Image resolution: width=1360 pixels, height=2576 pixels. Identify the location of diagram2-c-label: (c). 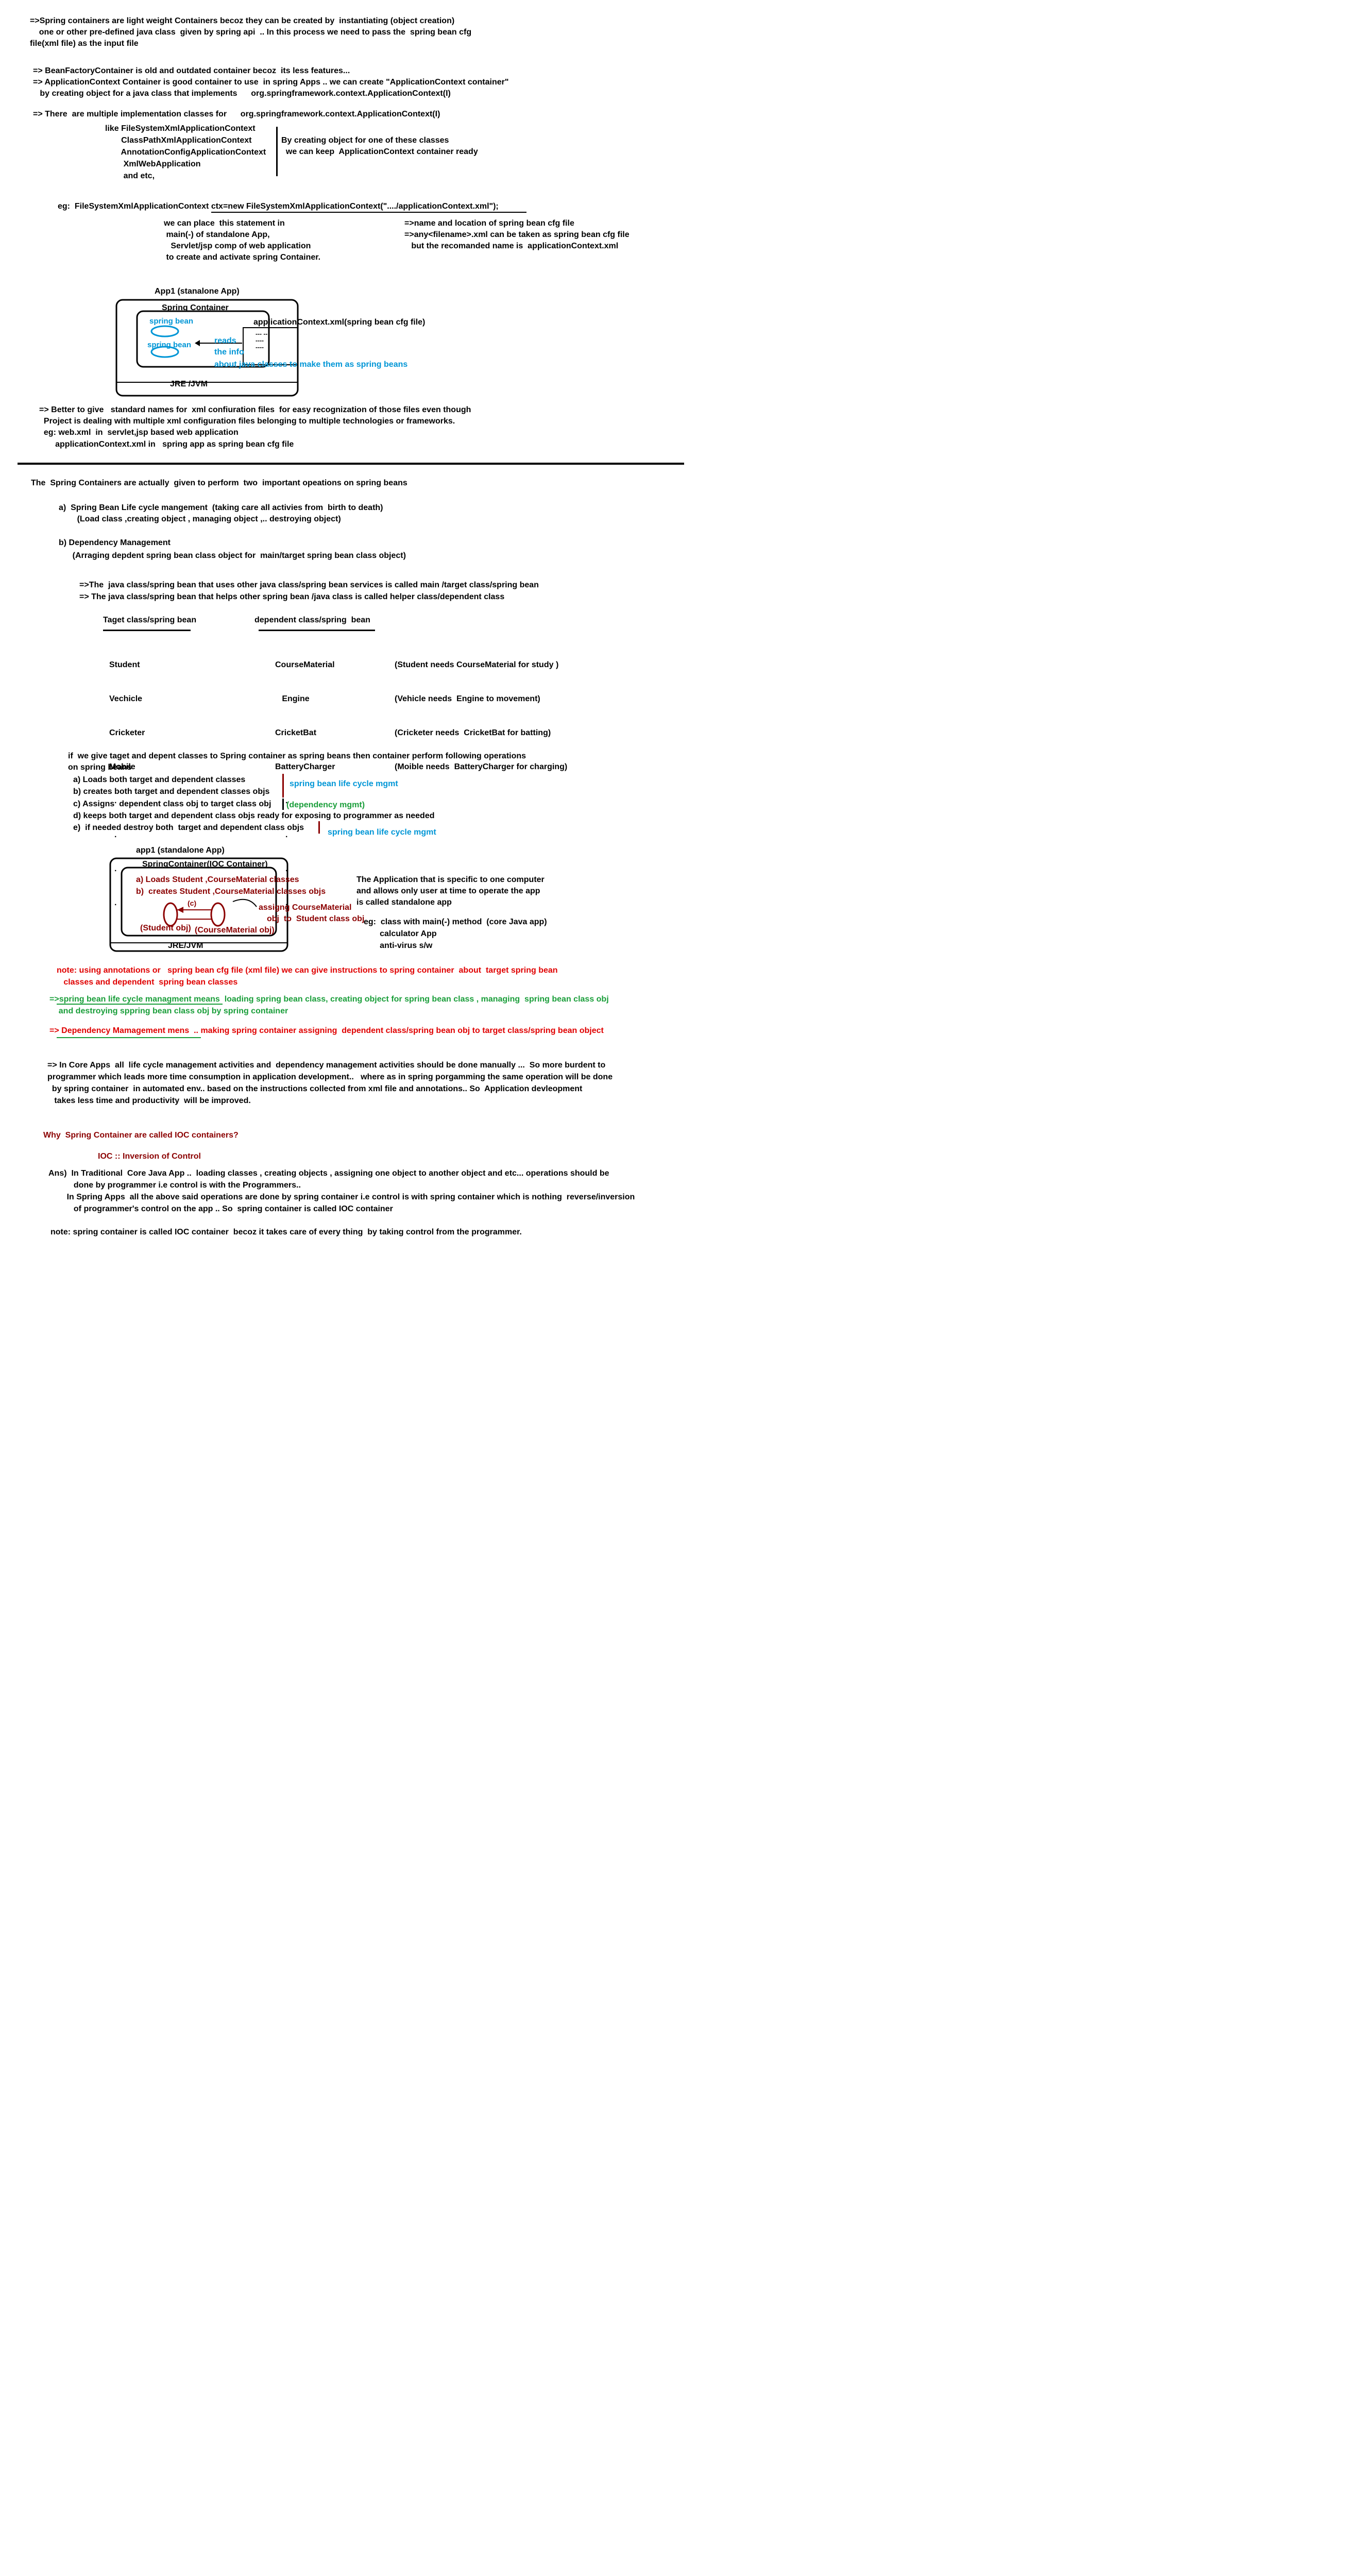
(192, 903).